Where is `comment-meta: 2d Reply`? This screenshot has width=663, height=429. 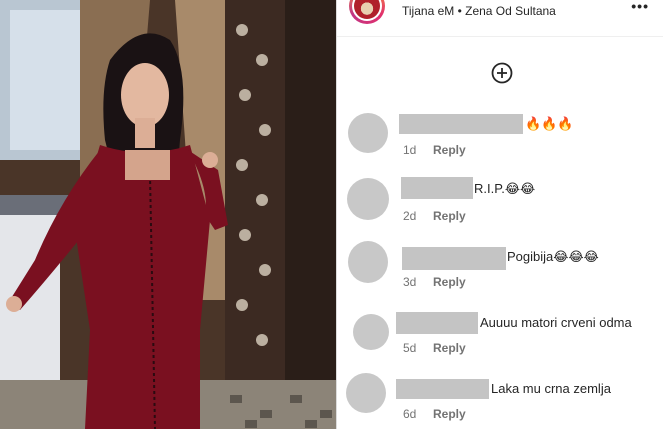
comment-meta: 2d Reply is located at coordinates (434, 216).